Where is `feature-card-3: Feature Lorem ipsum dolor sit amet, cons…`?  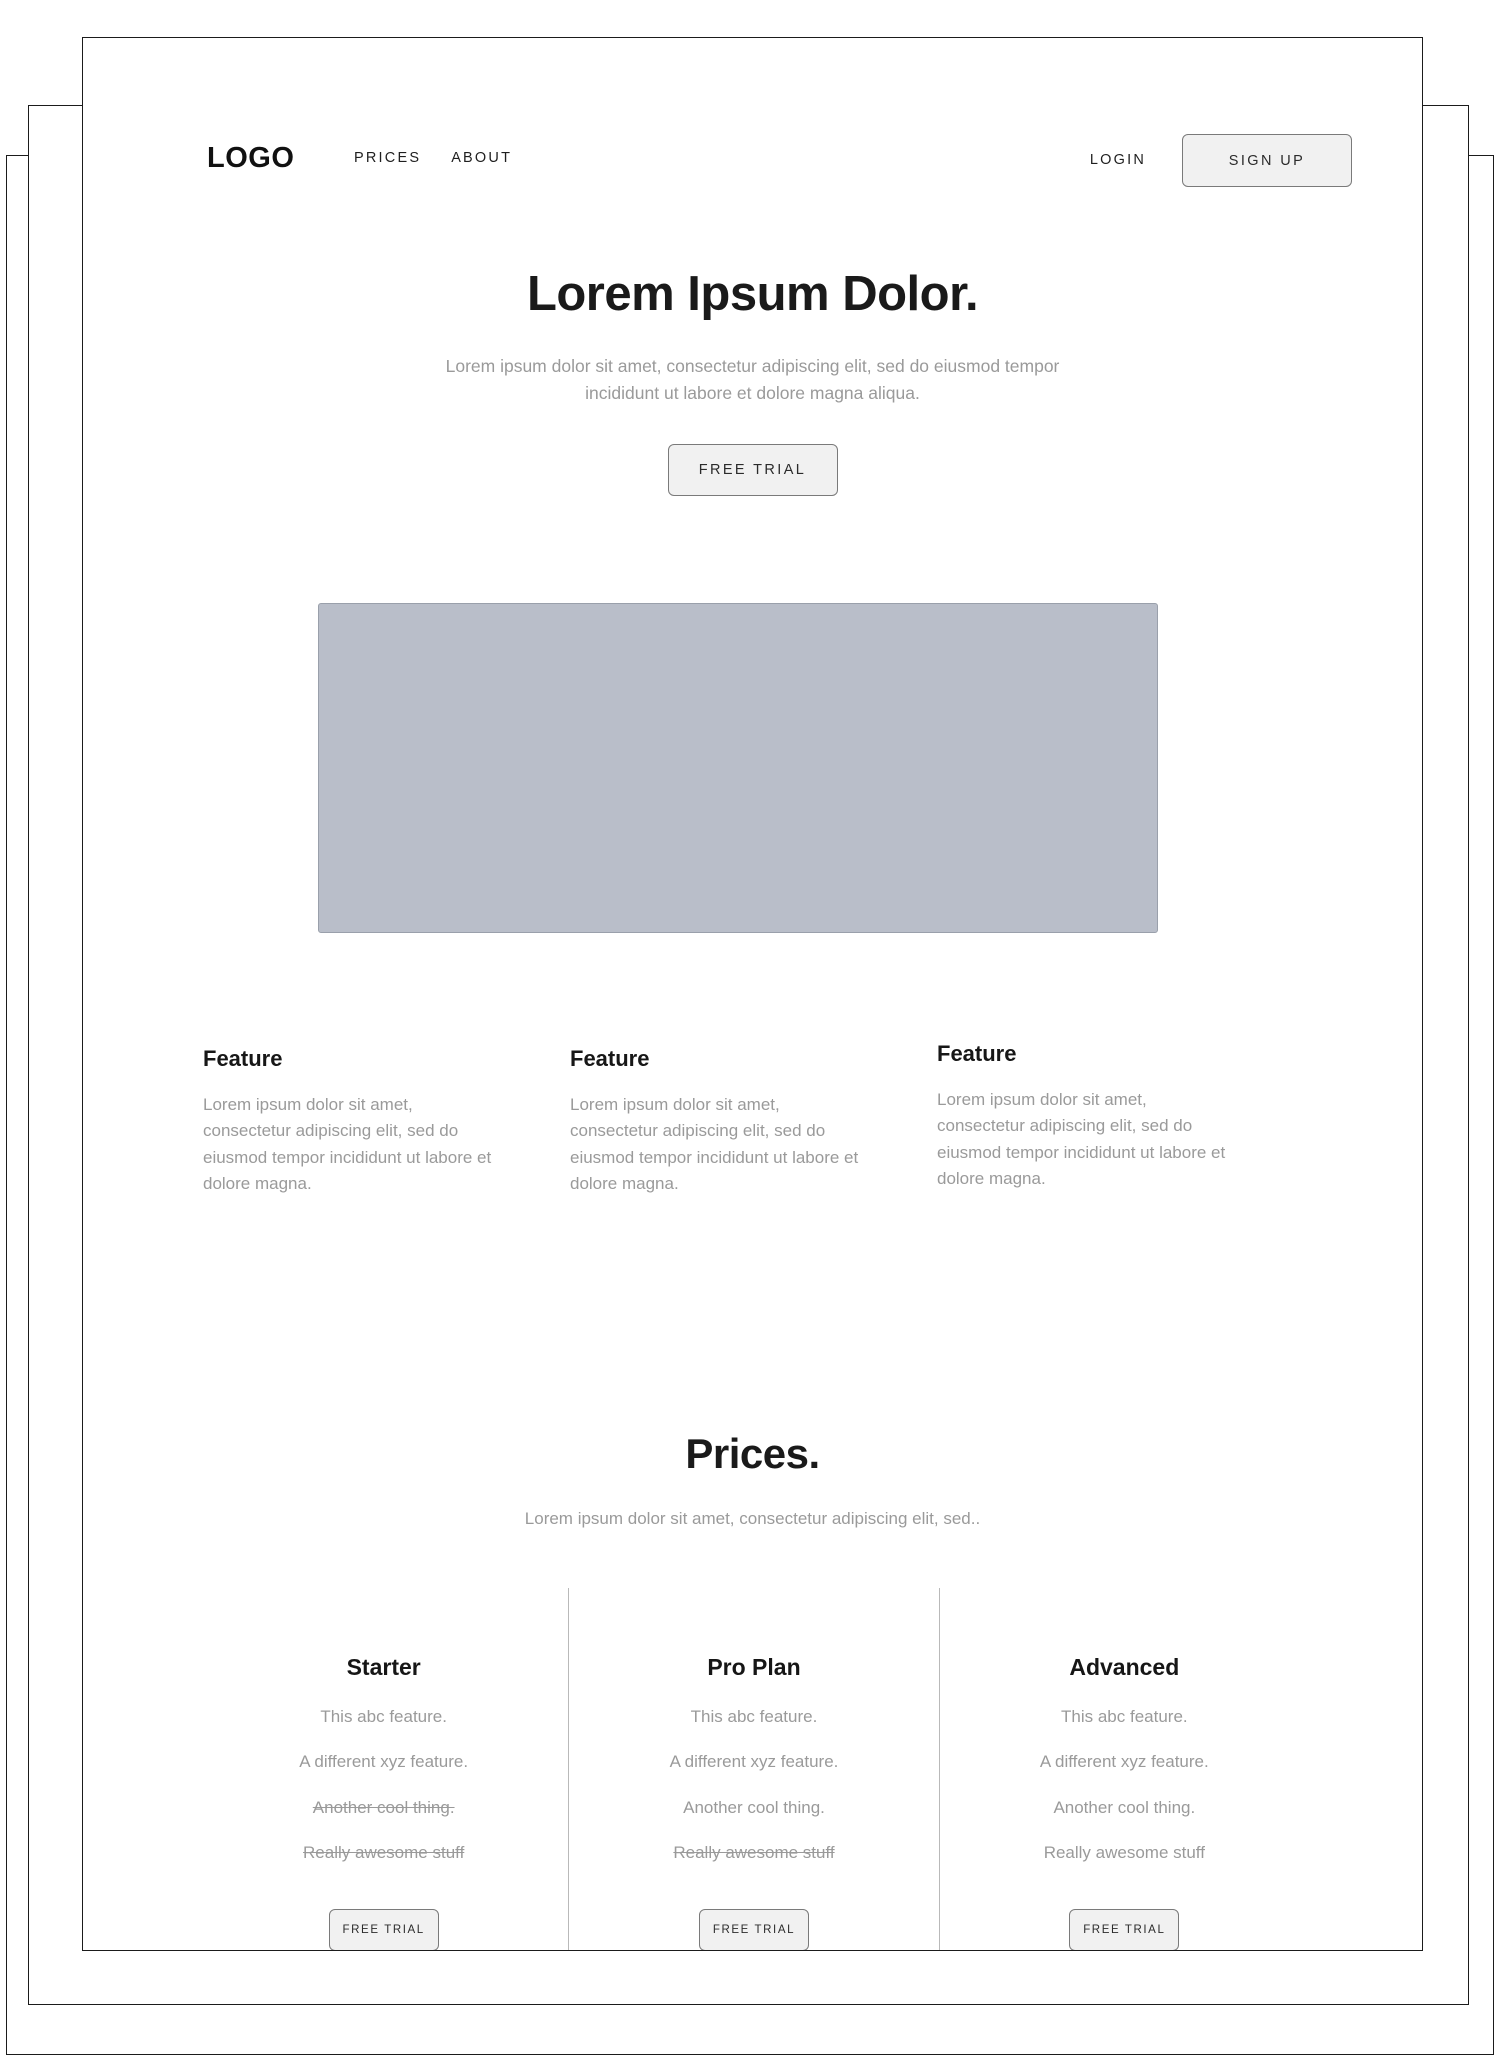 feature-card-3: Feature Lorem ipsum dolor sit amet, cons… is located at coordinates (1087, 1117).